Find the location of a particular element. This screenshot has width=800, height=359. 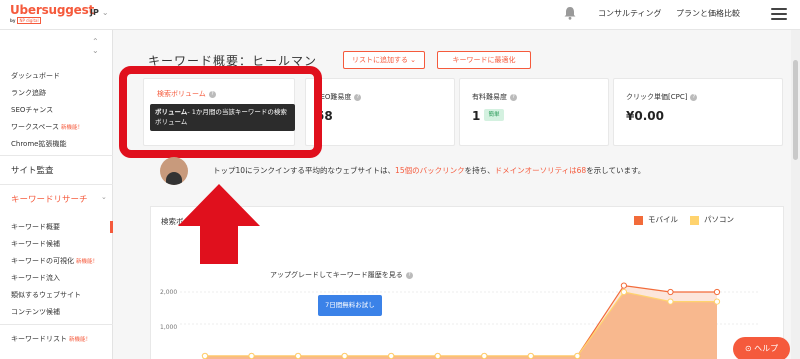

metric-label: 有料難易度? is located at coordinates (494, 97).